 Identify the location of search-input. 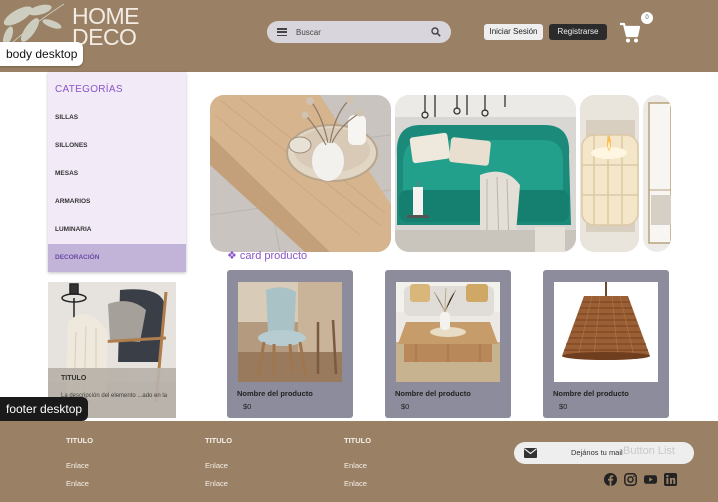
(360, 32).